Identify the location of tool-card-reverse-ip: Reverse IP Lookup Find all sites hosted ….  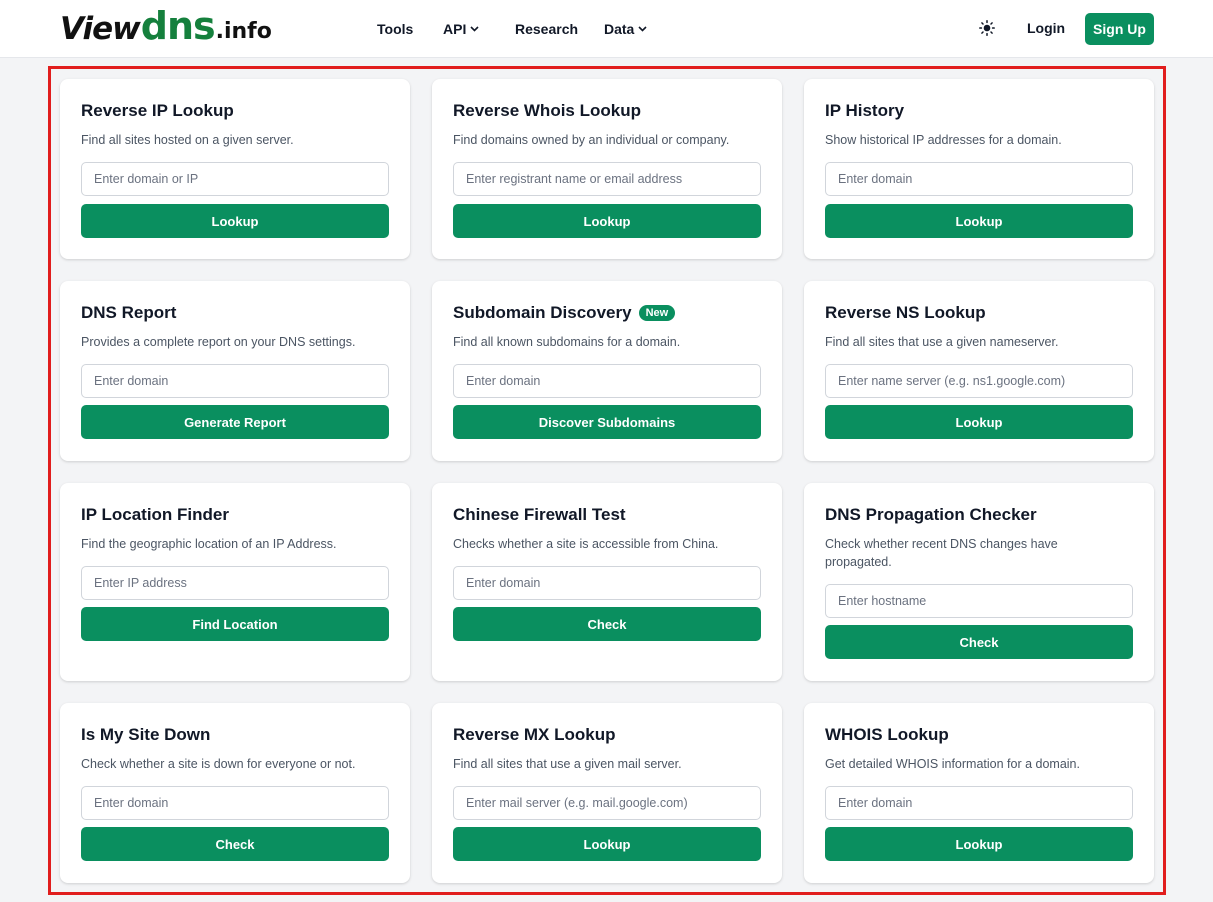
(235, 169).